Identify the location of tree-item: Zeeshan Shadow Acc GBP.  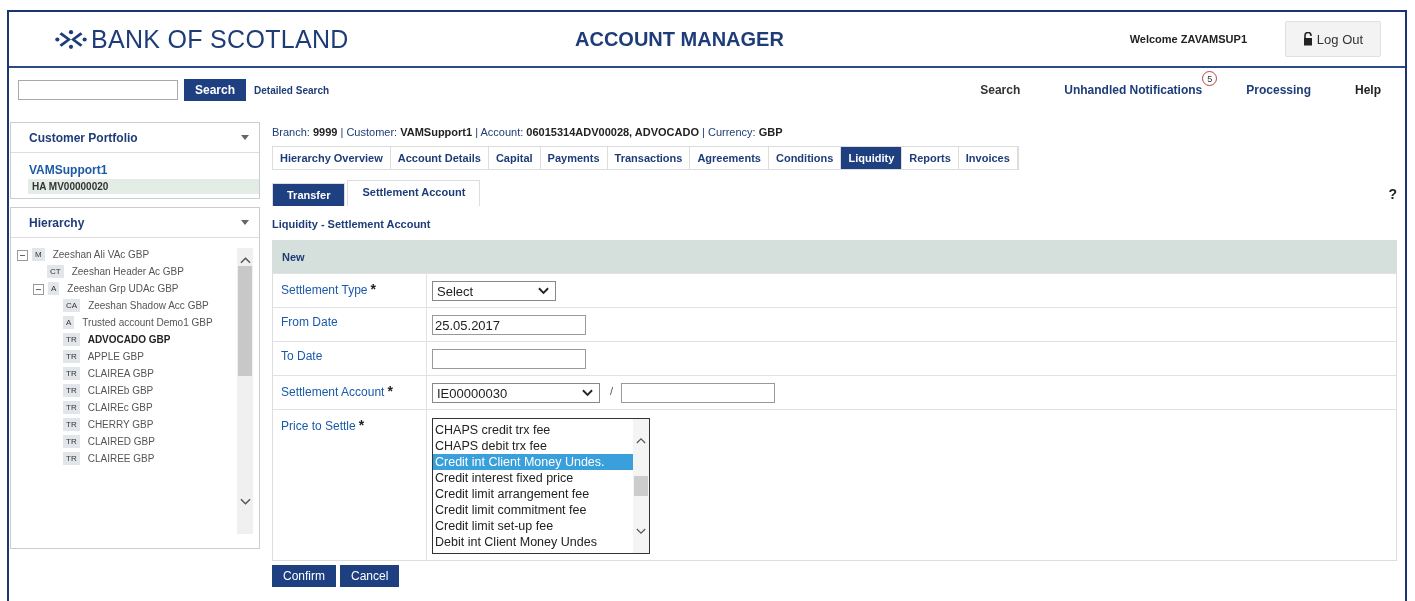
(158, 306).